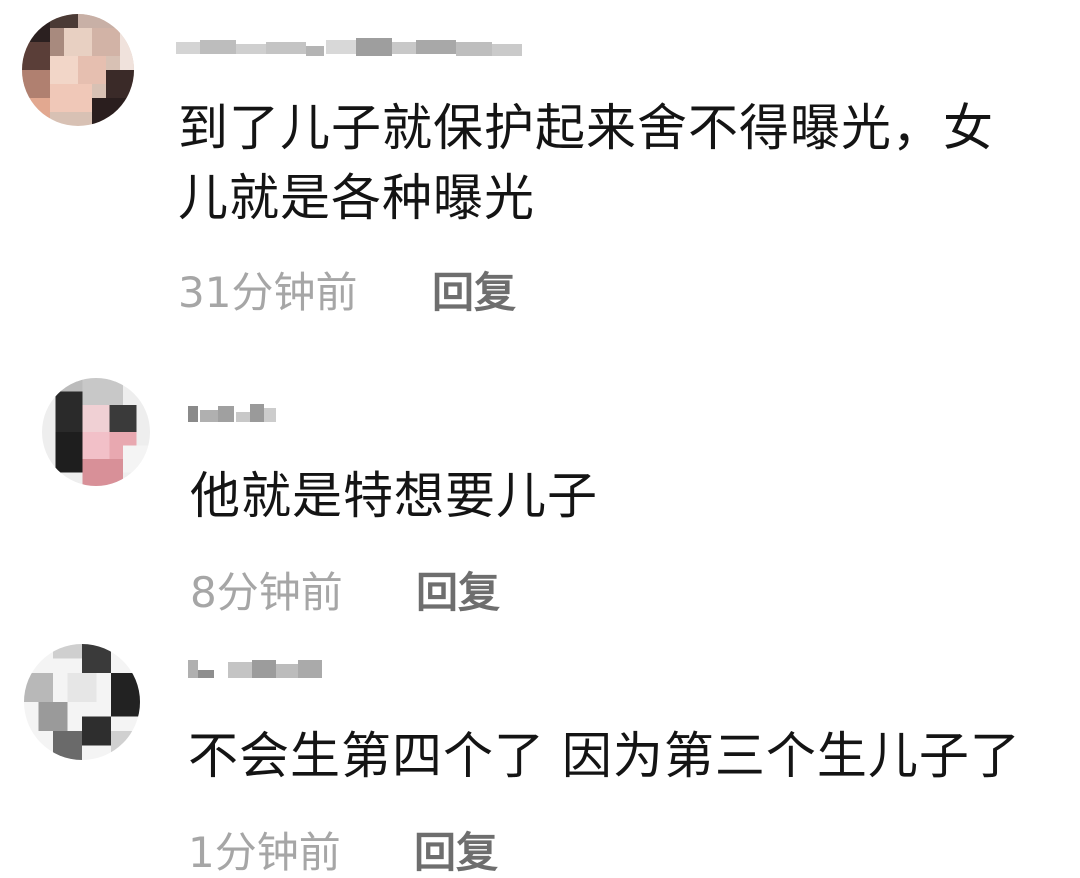  I want to click on comment-text: 到了儿子就保护起来舍不得曝光，女, so click(586, 128).